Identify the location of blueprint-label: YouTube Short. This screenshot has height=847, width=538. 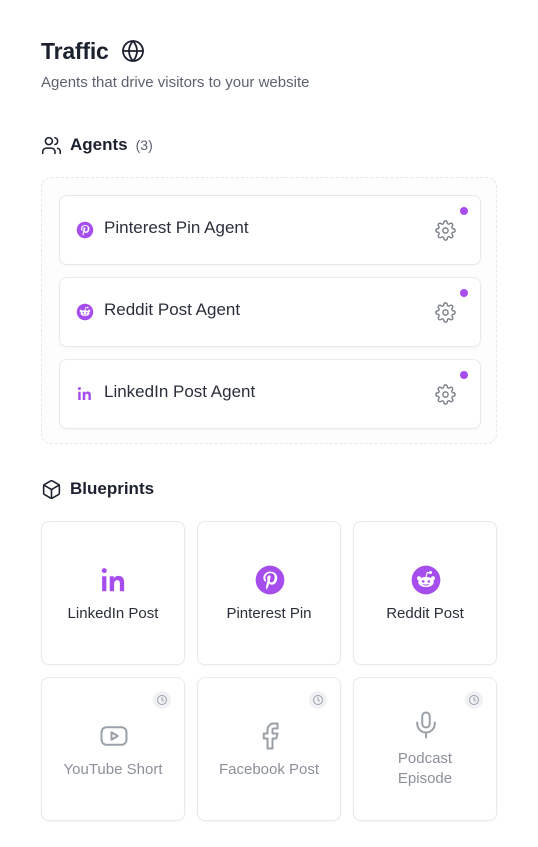
(113, 769).